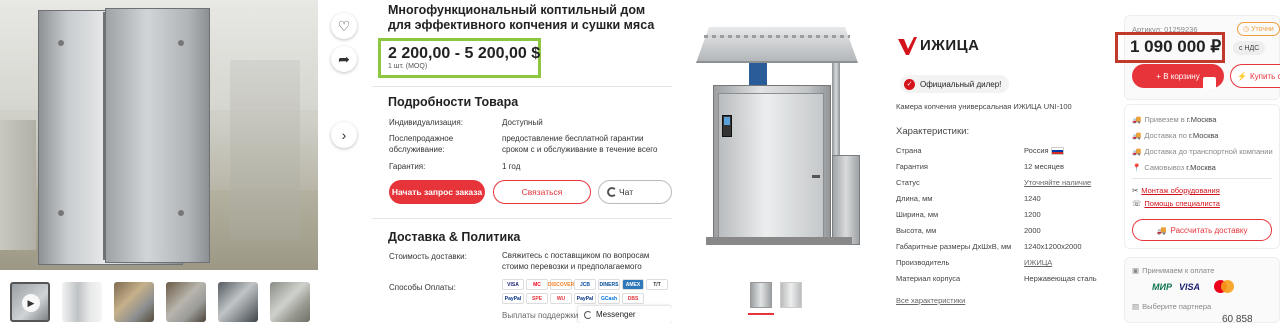 Image resolution: width=1280 pixels, height=323 pixels. I want to click on thumbnail-active-indicator, so click(761, 314).